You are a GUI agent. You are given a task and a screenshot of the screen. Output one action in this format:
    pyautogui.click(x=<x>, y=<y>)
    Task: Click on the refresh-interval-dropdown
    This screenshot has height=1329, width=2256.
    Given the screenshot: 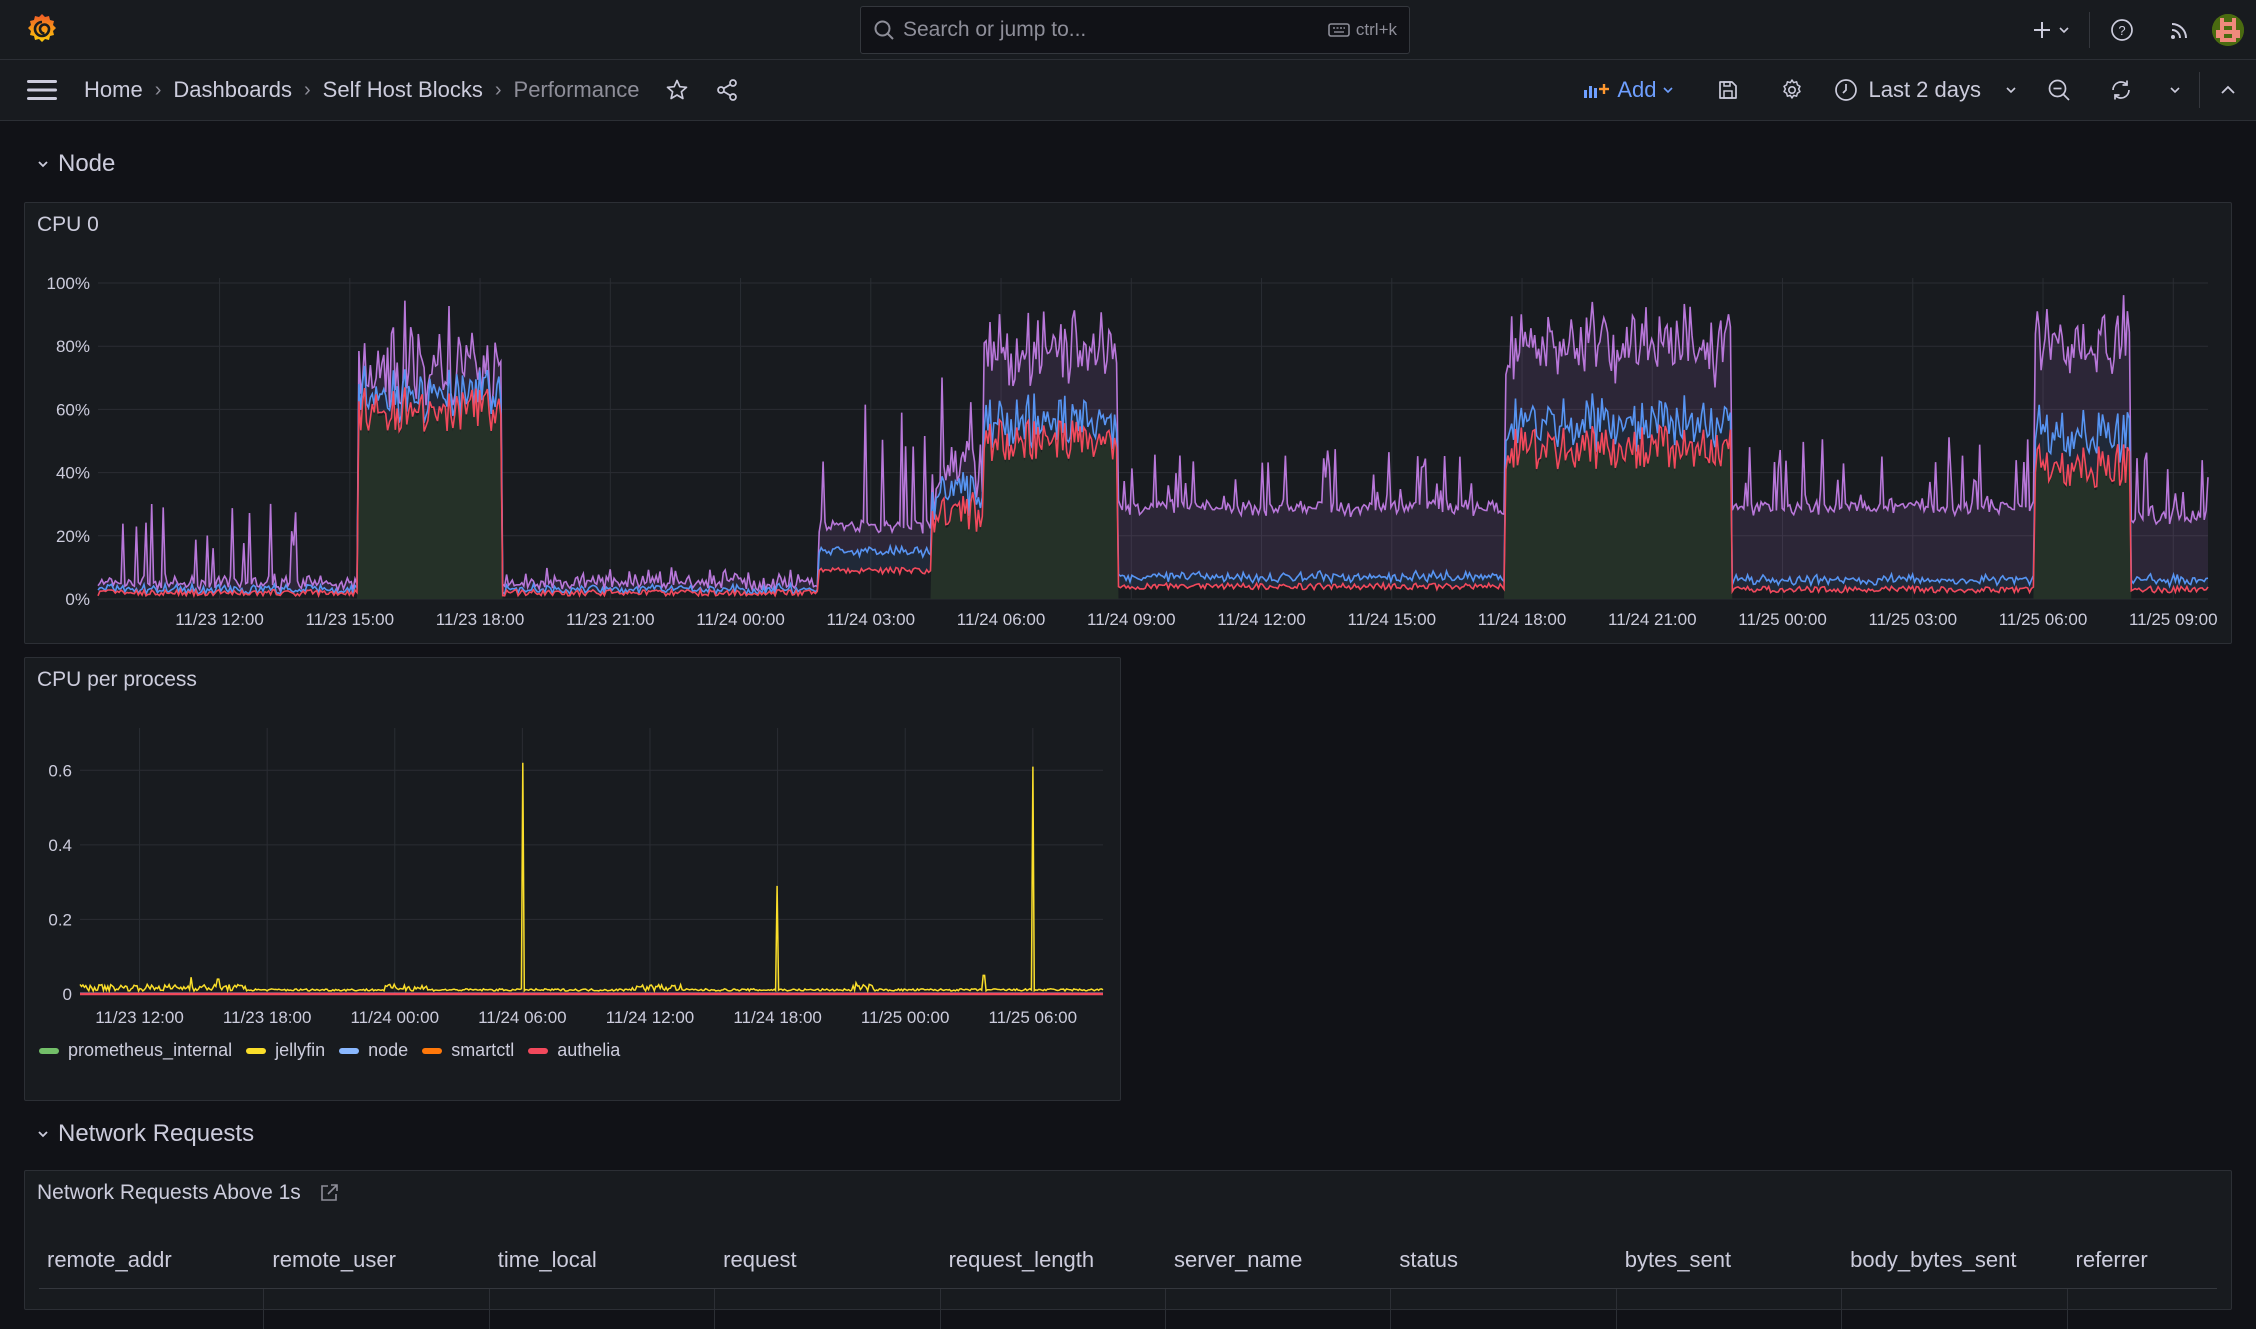 What is the action you would take?
    pyautogui.click(x=2175, y=90)
    